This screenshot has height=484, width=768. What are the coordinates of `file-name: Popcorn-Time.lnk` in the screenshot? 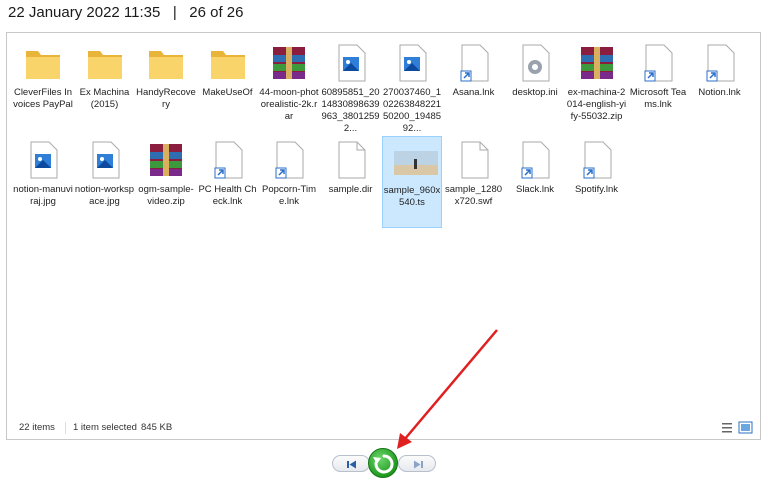 It's located at (289, 195).